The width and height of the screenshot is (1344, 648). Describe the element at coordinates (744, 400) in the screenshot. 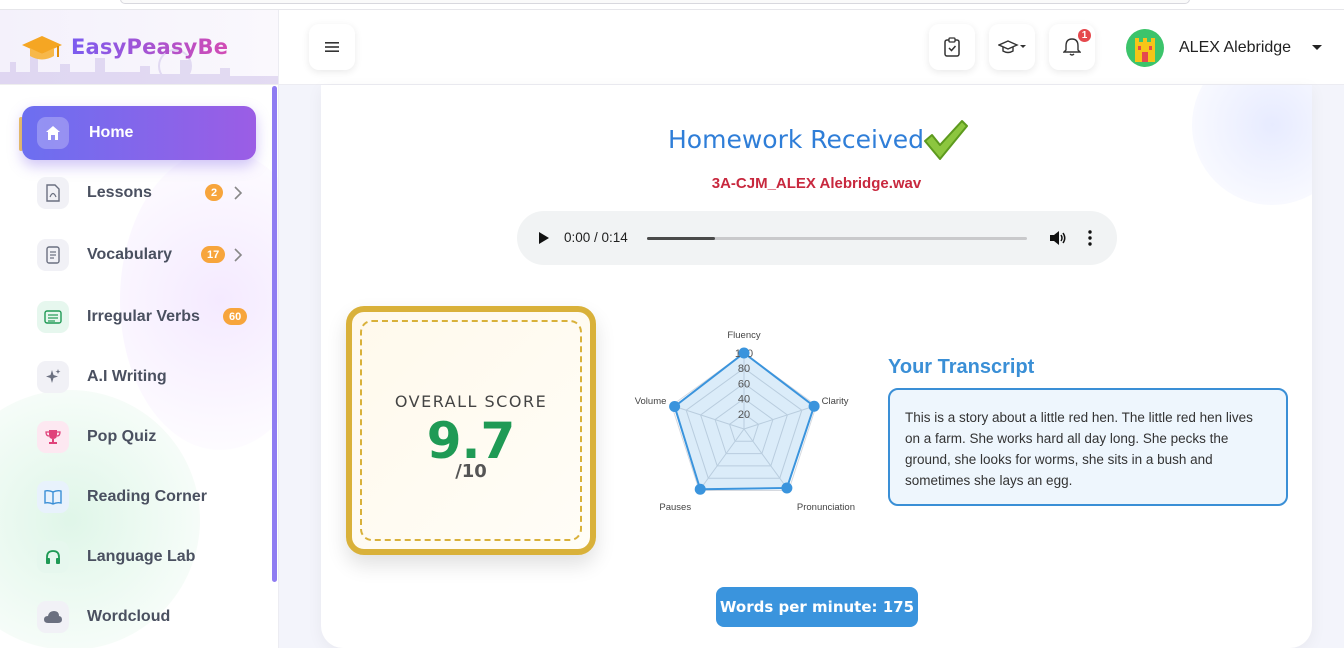

I see `radar-tick-label: 40` at that location.